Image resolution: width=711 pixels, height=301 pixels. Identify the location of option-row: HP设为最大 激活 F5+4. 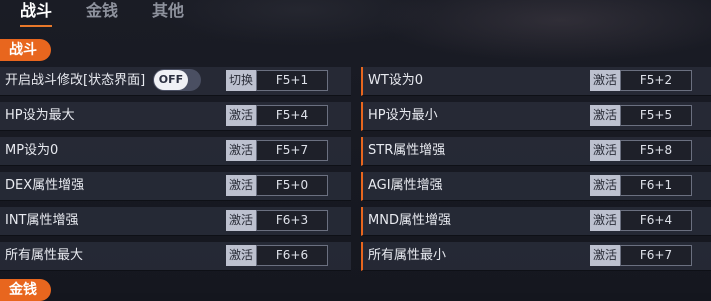
(175, 116).